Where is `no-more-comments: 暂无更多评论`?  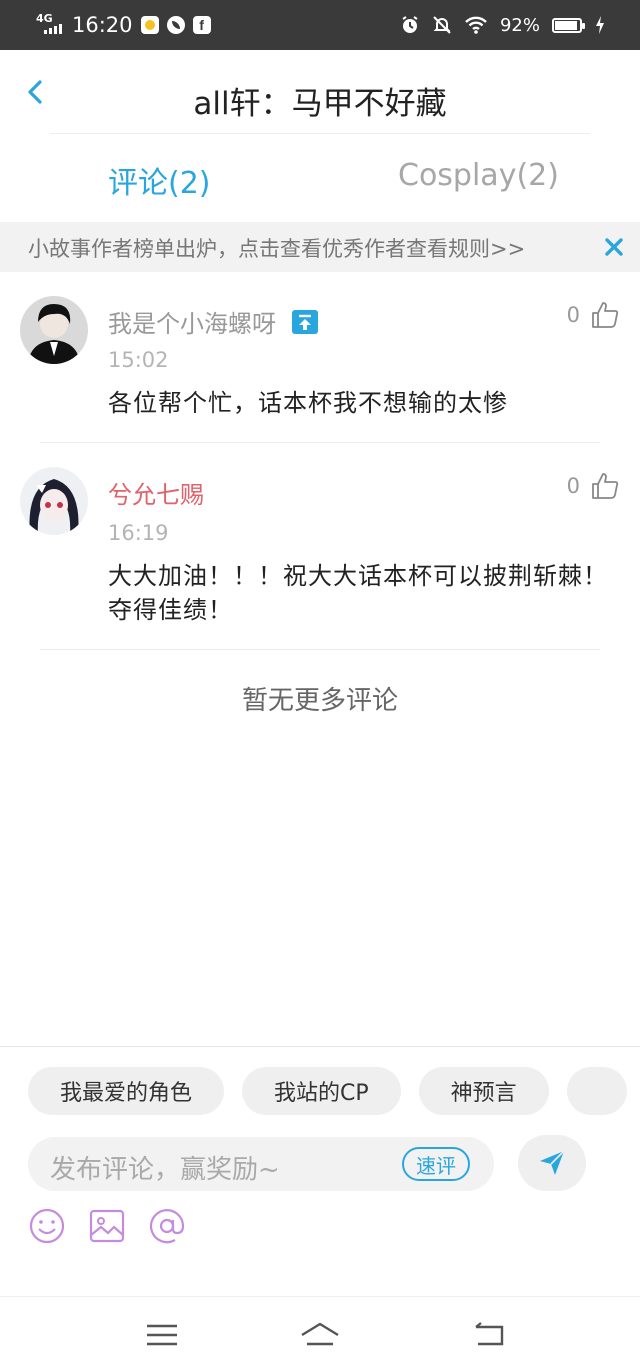
no-more-comments: 暂无更多评论 is located at coordinates (319, 701).